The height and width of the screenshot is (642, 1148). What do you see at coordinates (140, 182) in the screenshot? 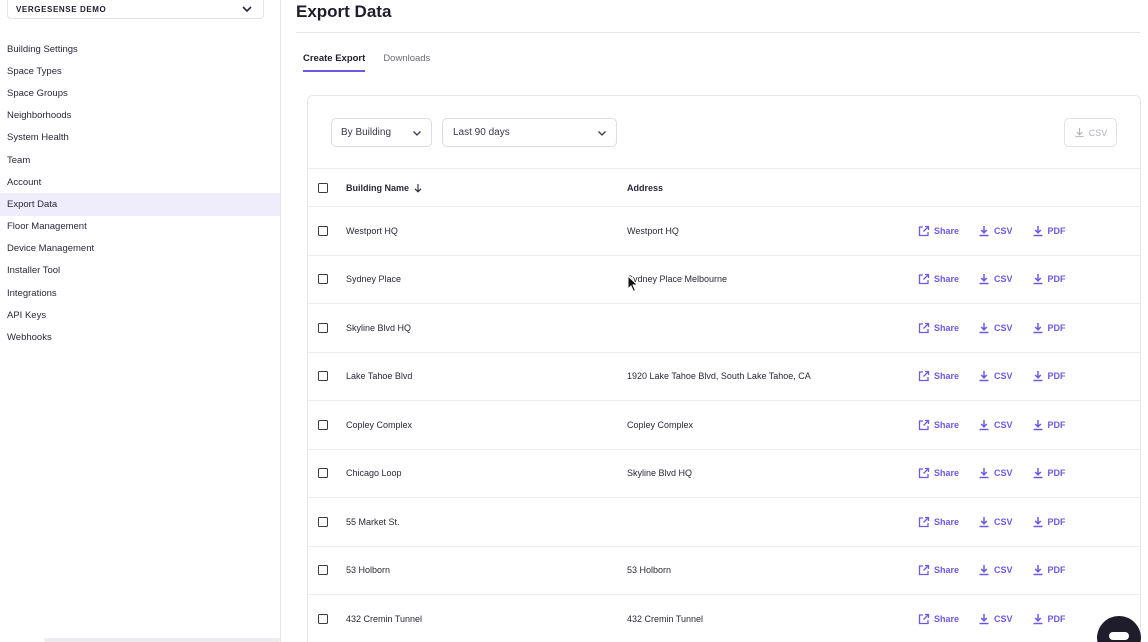
I see `sidebar-item-account: Account` at bounding box center [140, 182].